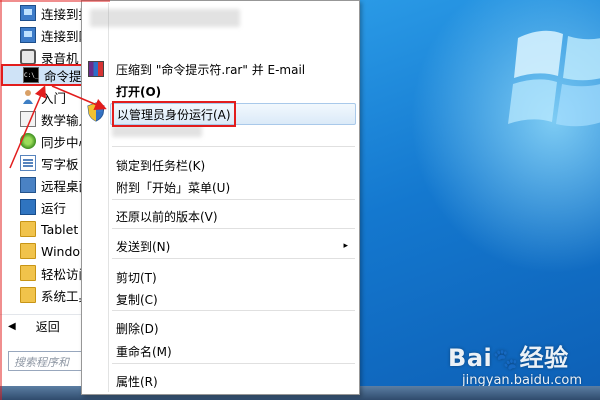 The image size is (600, 400). I want to click on sync-center-icon, so click(28, 141).